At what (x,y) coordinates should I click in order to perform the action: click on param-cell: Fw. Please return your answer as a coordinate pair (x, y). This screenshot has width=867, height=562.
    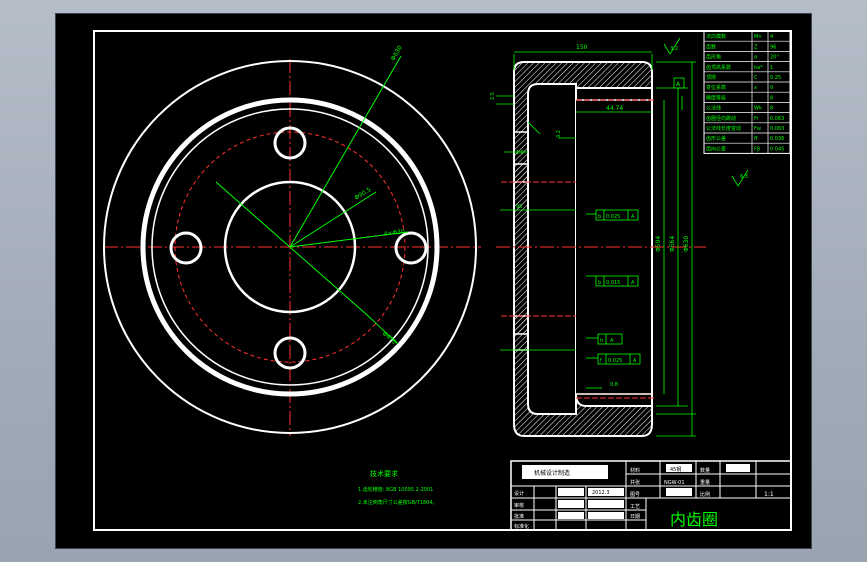
    Looking at the image, I should click on (757, 129).